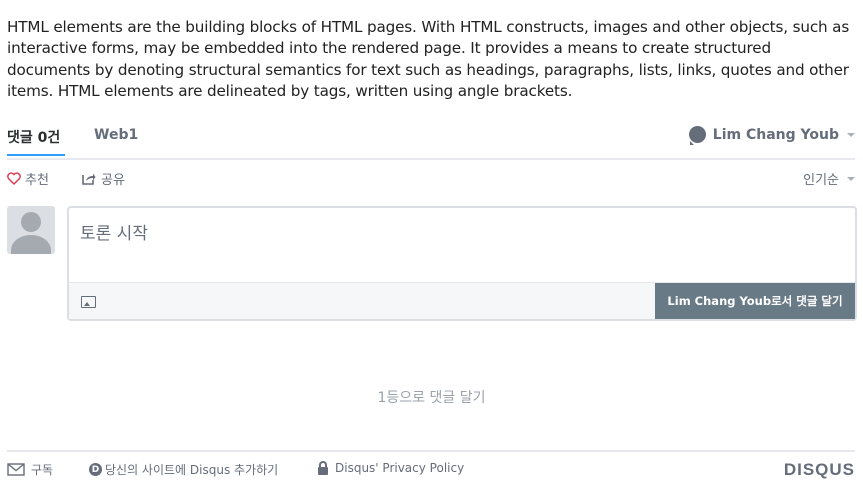 The image size is (863, 502). I want to click on subscribe-link: 구독, so click(30, 469).